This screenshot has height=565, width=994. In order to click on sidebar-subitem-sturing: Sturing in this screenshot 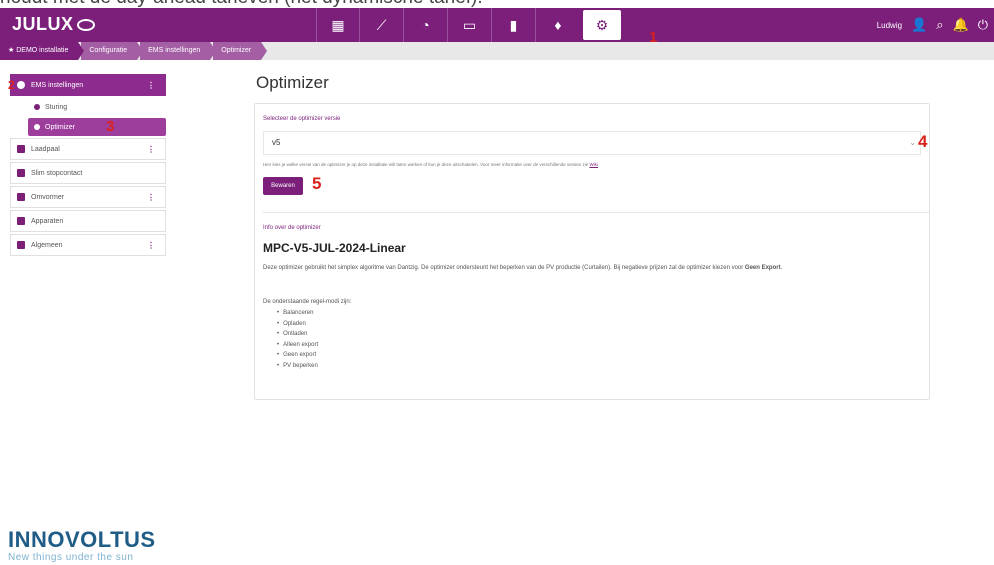, I will do `click(97, 107)`.